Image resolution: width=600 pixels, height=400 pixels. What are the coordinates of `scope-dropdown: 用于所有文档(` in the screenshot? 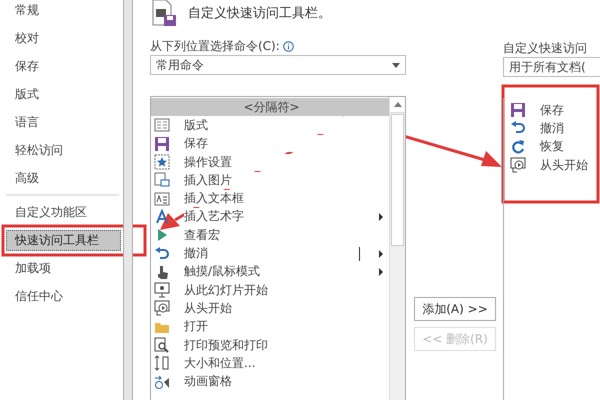 It's located at (551, 67).